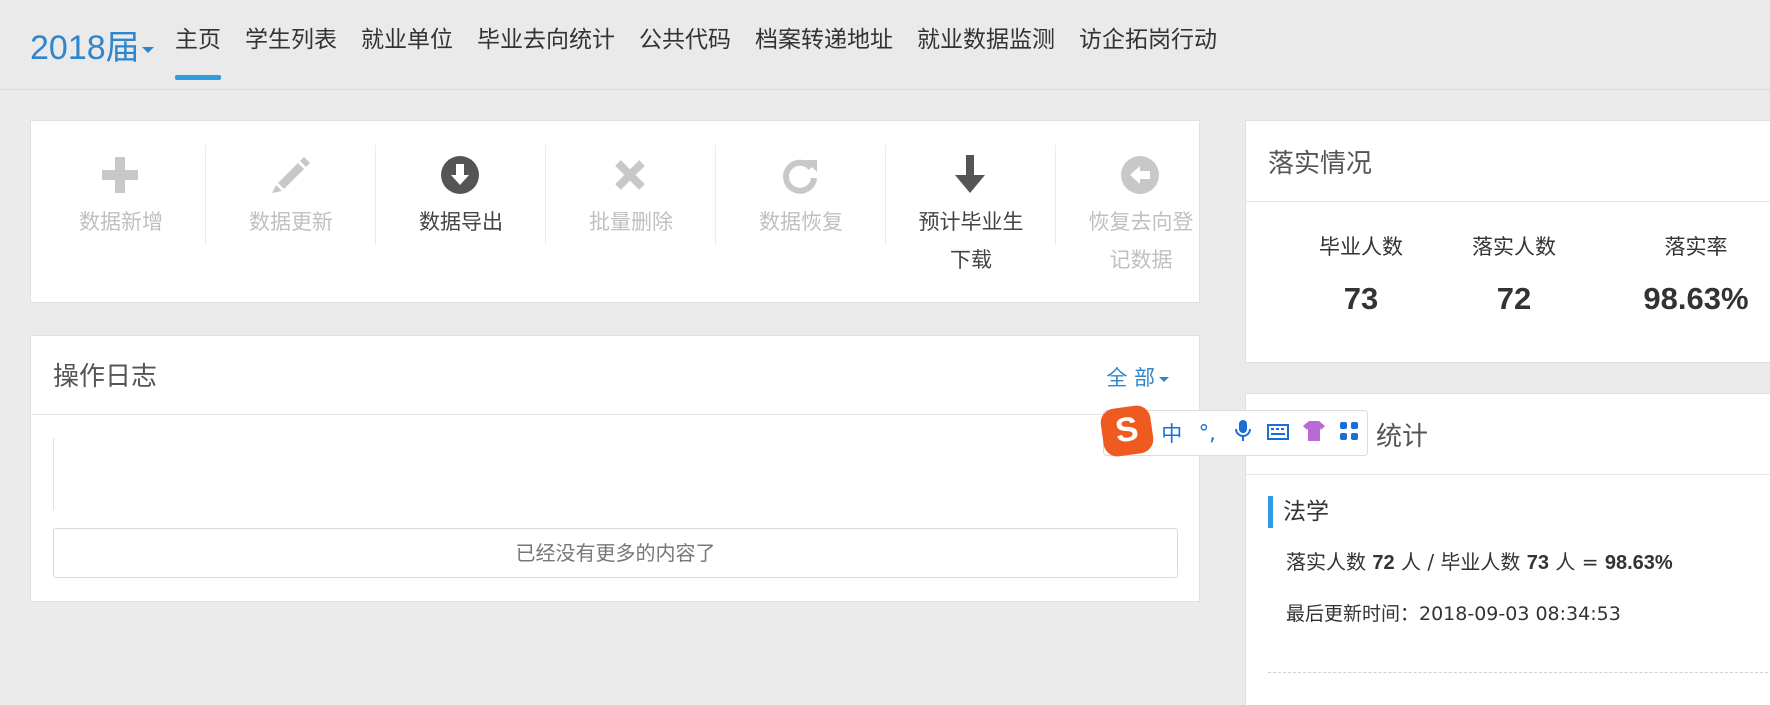 The image size is (1770, 705). Describe the element at coordinates (546, 50) in the screenshot. I see `nav-item-destination-stats: 毕业去向统计` at that location.